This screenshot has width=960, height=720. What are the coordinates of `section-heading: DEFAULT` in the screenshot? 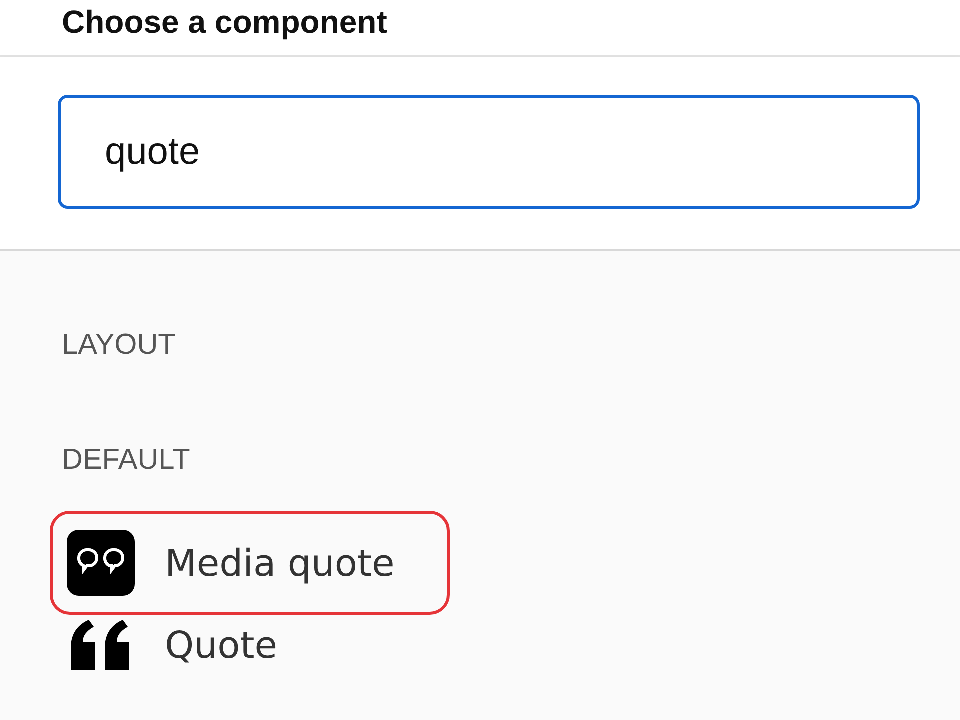 It's located at (126, 460).